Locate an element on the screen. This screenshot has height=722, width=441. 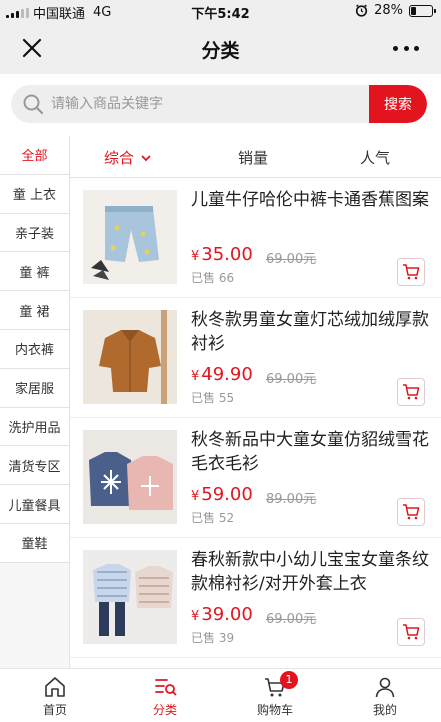
price-value: 49.90 is located at coordinates (227, 374).